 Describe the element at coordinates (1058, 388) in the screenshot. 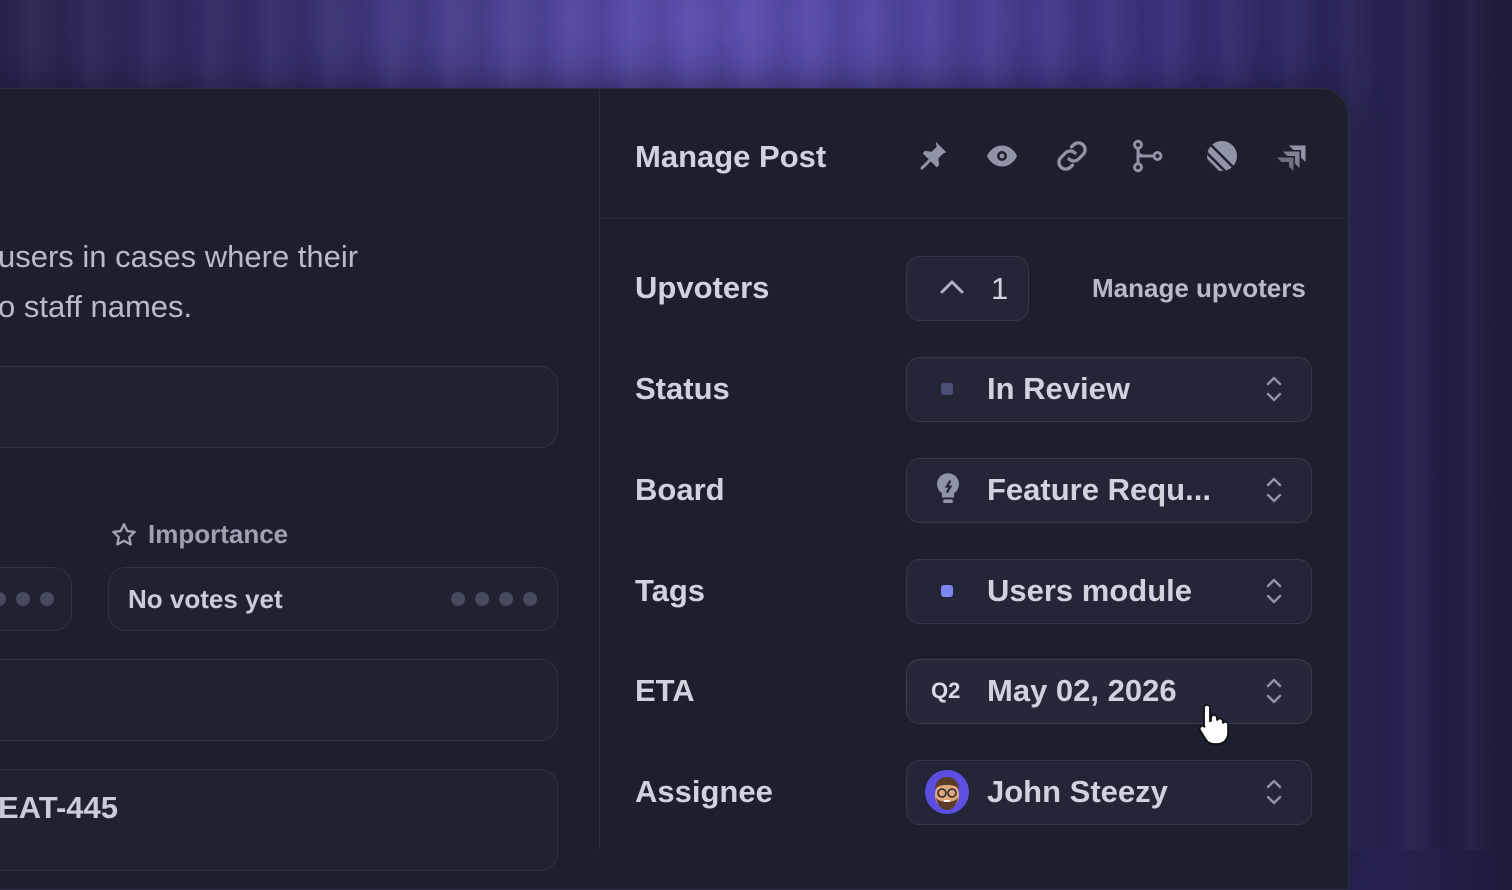

I see `status-value: In Review` at that location.